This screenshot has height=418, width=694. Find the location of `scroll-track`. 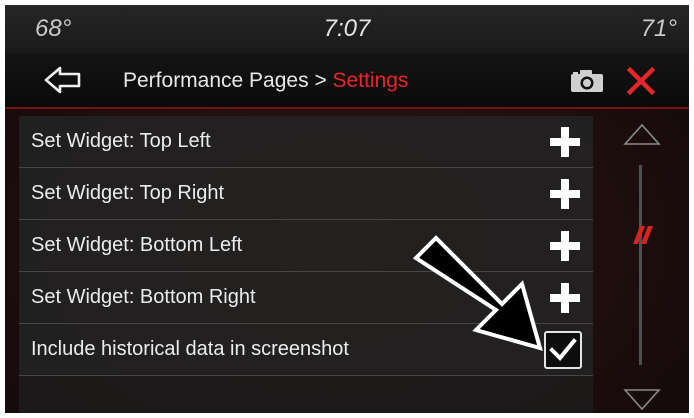

scroll-track is located at coordinates (640, 265).